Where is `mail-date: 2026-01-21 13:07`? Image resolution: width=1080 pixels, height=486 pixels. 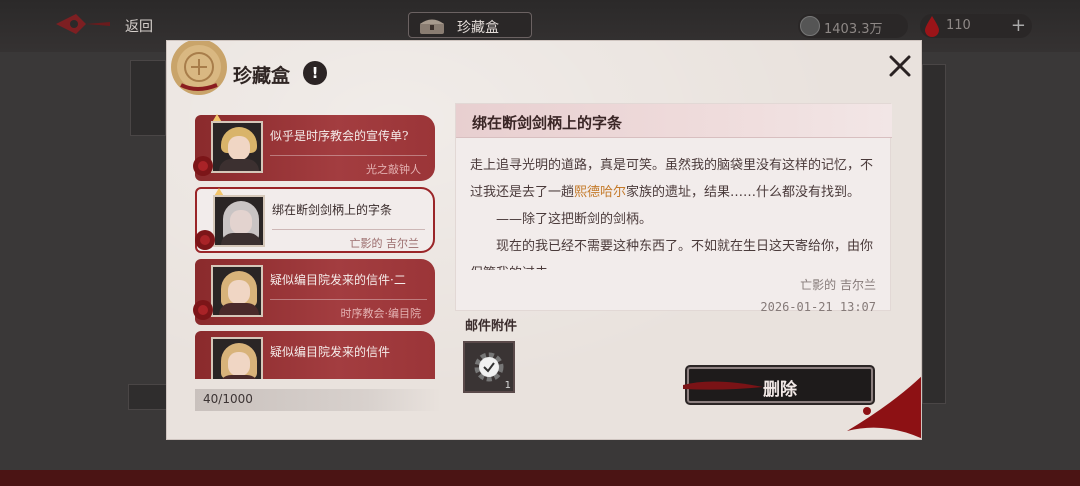
mail-date: 2026-01-21 13:07 is located at coordinates (818, 307).